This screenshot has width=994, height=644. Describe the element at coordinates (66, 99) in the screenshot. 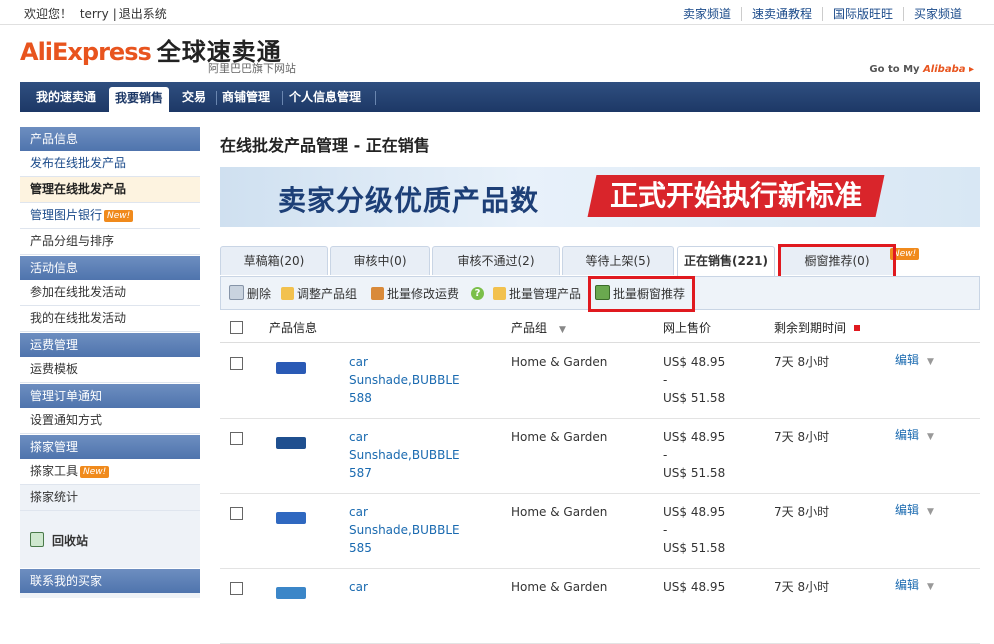

I see `nav-tab-my-aliexpress: 我的速卖通` at that location.